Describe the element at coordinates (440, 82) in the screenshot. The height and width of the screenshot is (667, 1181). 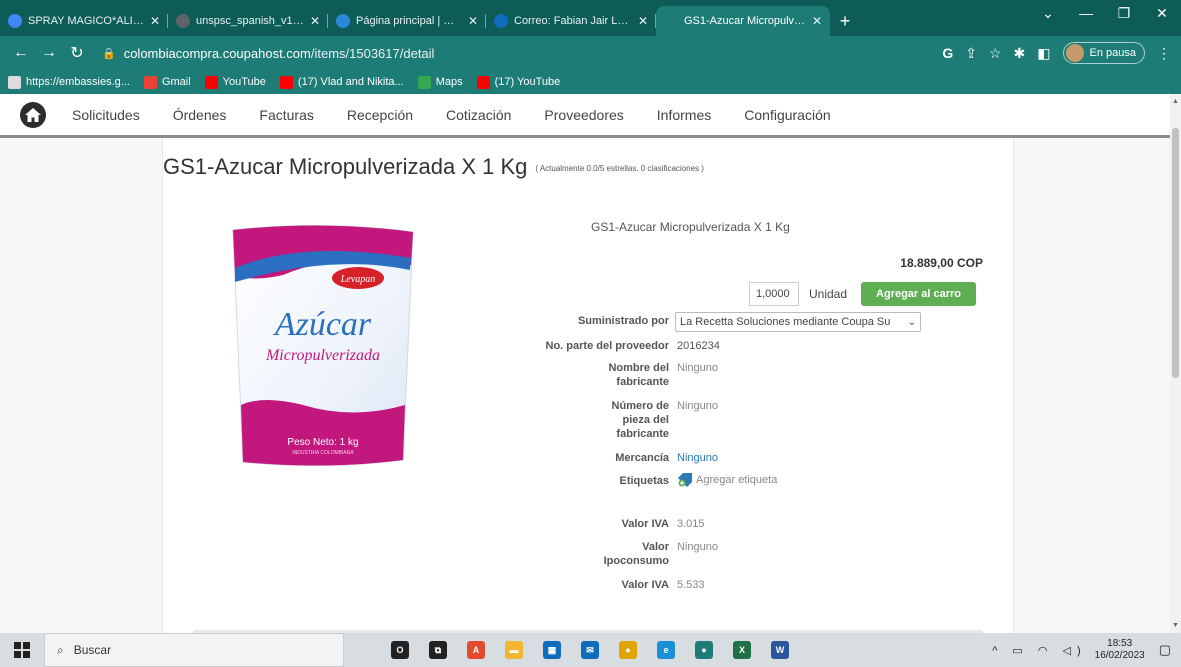
I see `bookmark-item: Maps` at that location.